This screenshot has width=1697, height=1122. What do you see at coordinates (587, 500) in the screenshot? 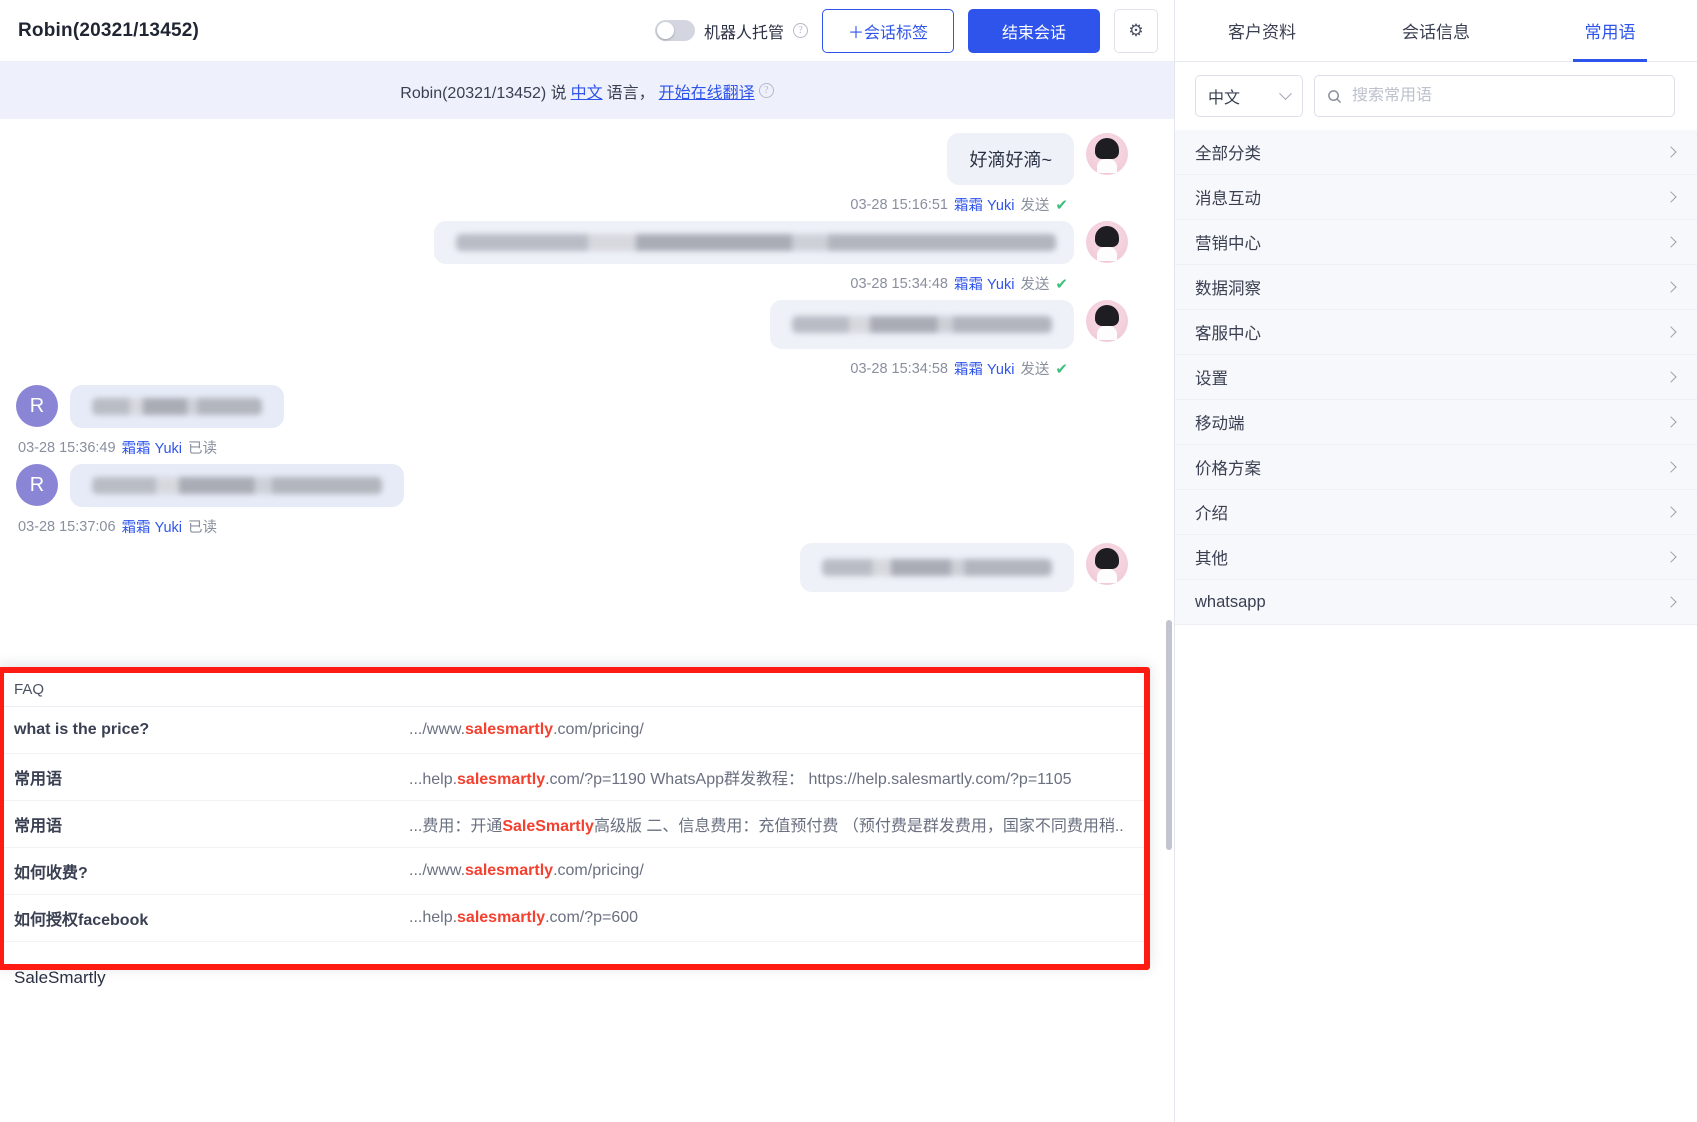
I see `message-row: R 03-28 15:37:06 霜霜 Yuki 已读` at bounding box center [587, 500].